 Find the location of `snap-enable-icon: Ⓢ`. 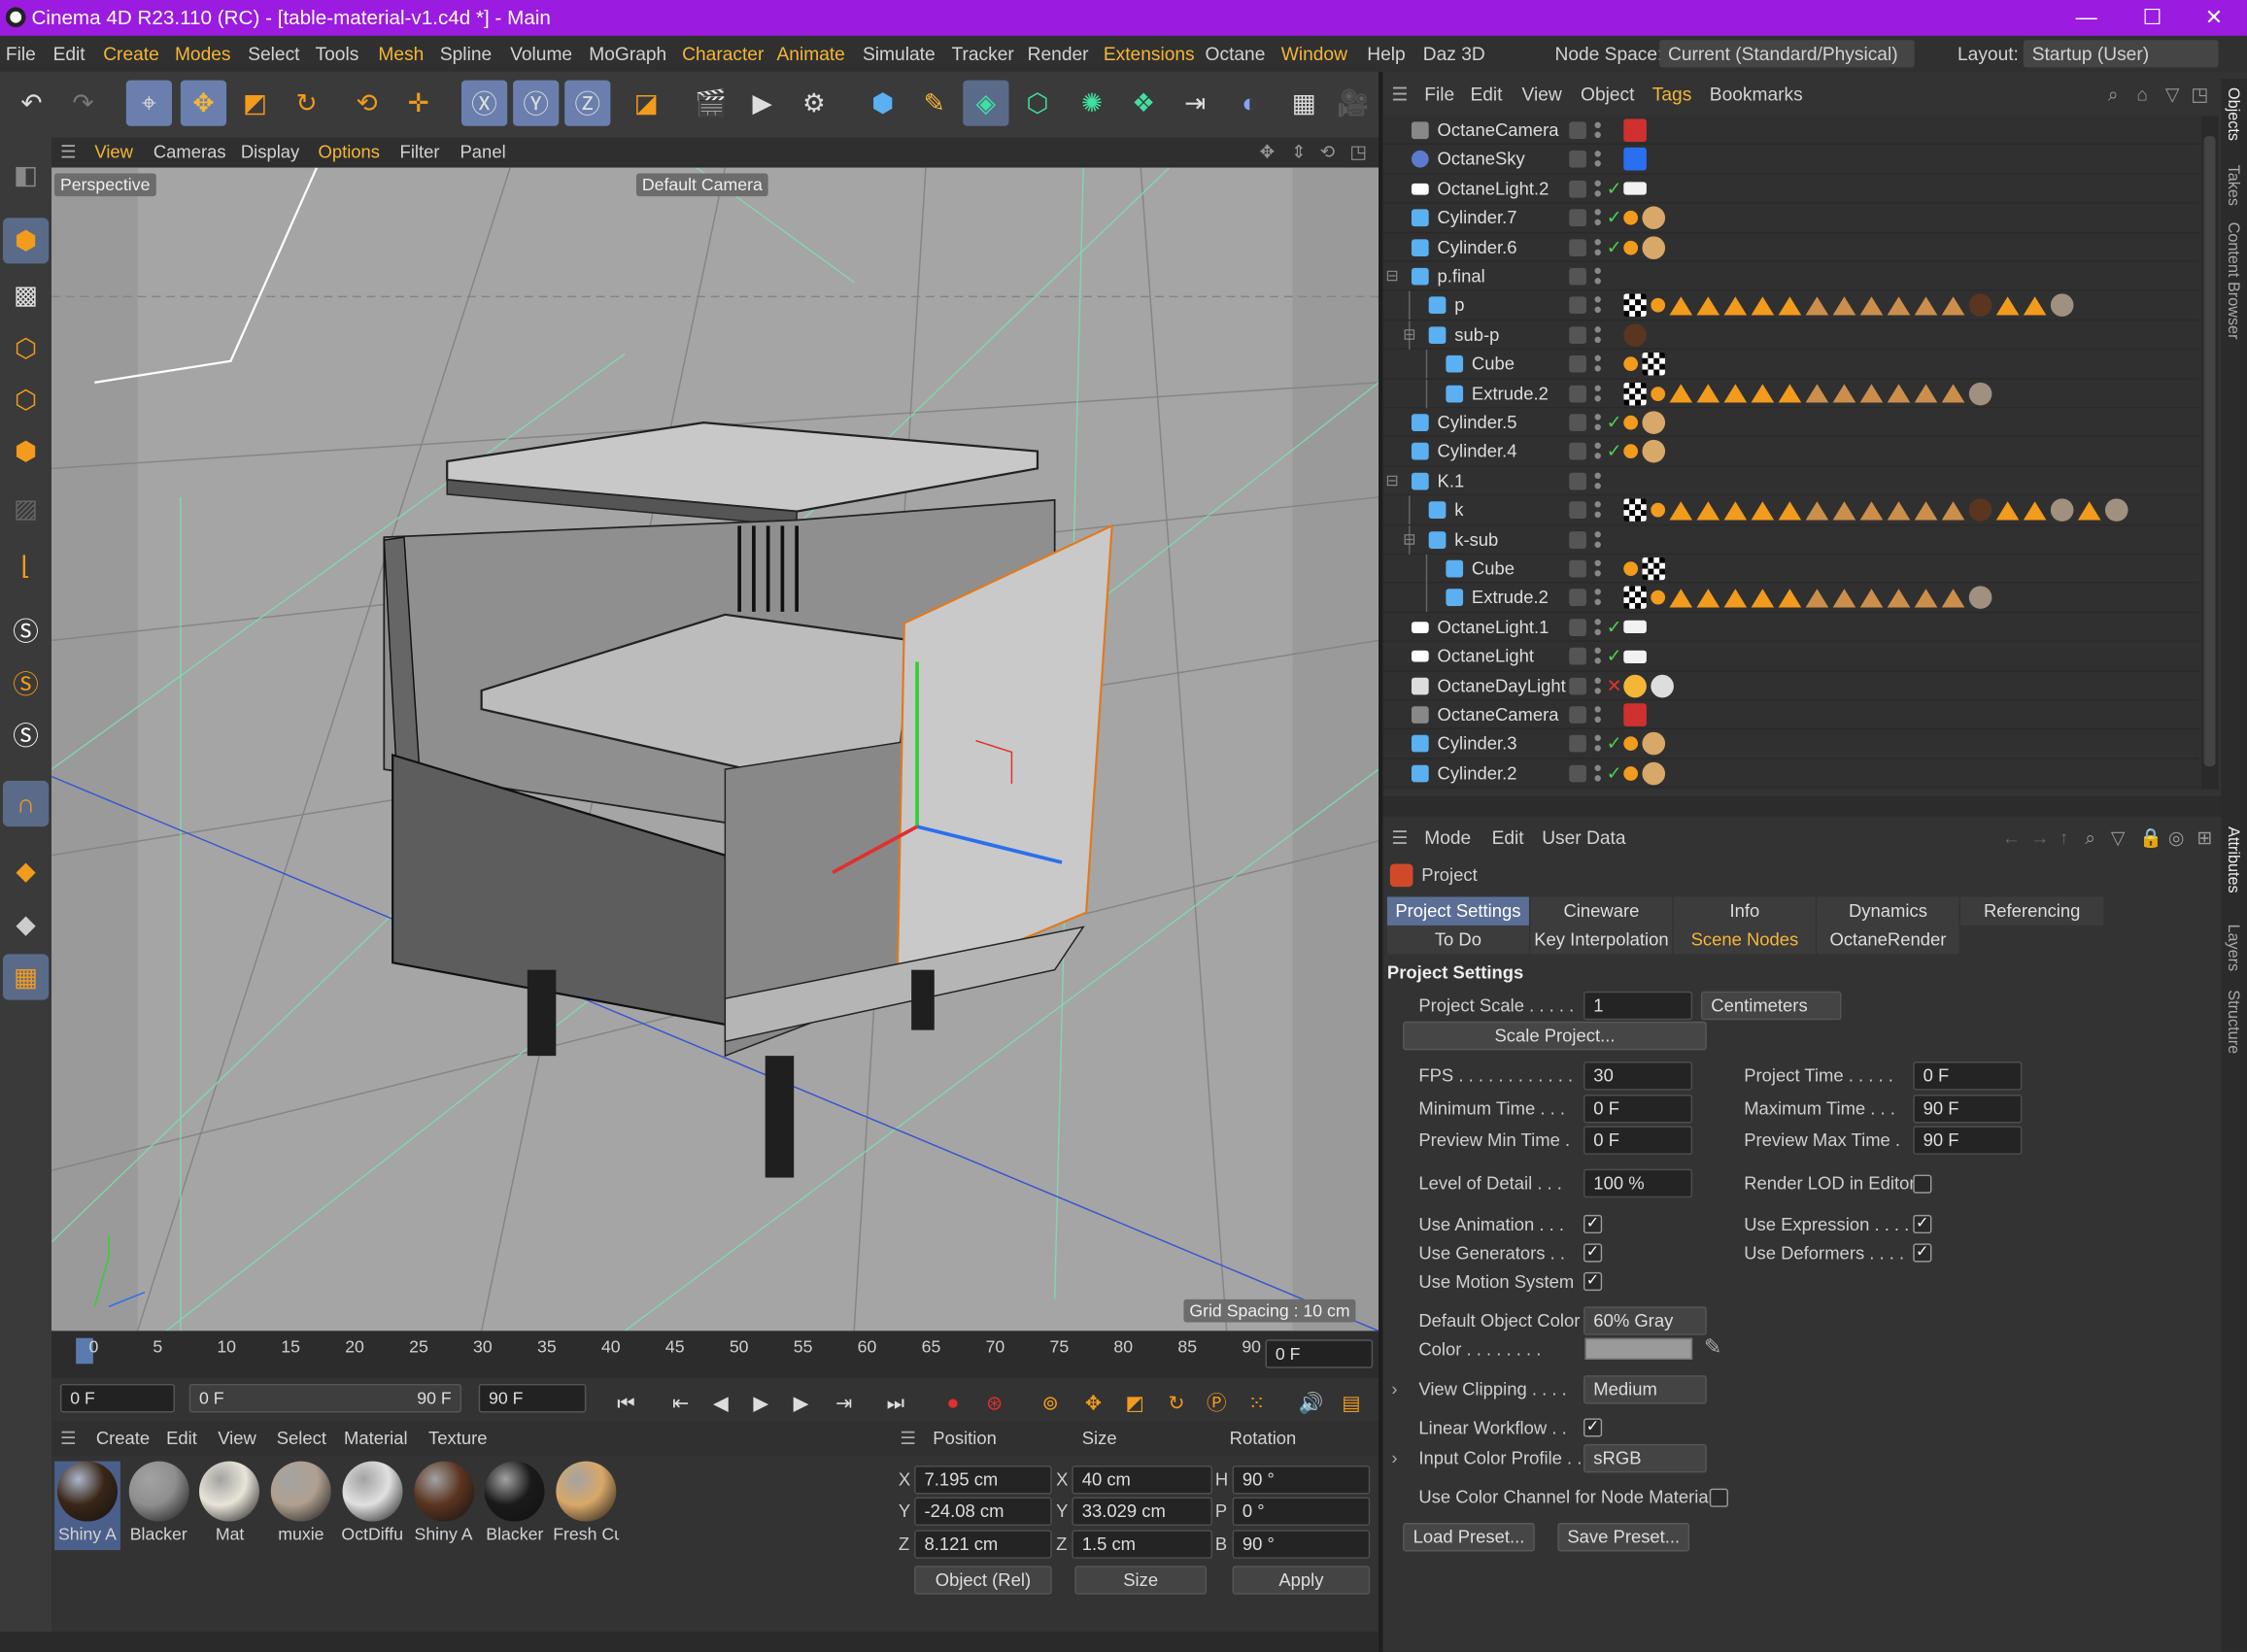

snap-enable-icon: Ⓢ is located at coordinates (26, 735).